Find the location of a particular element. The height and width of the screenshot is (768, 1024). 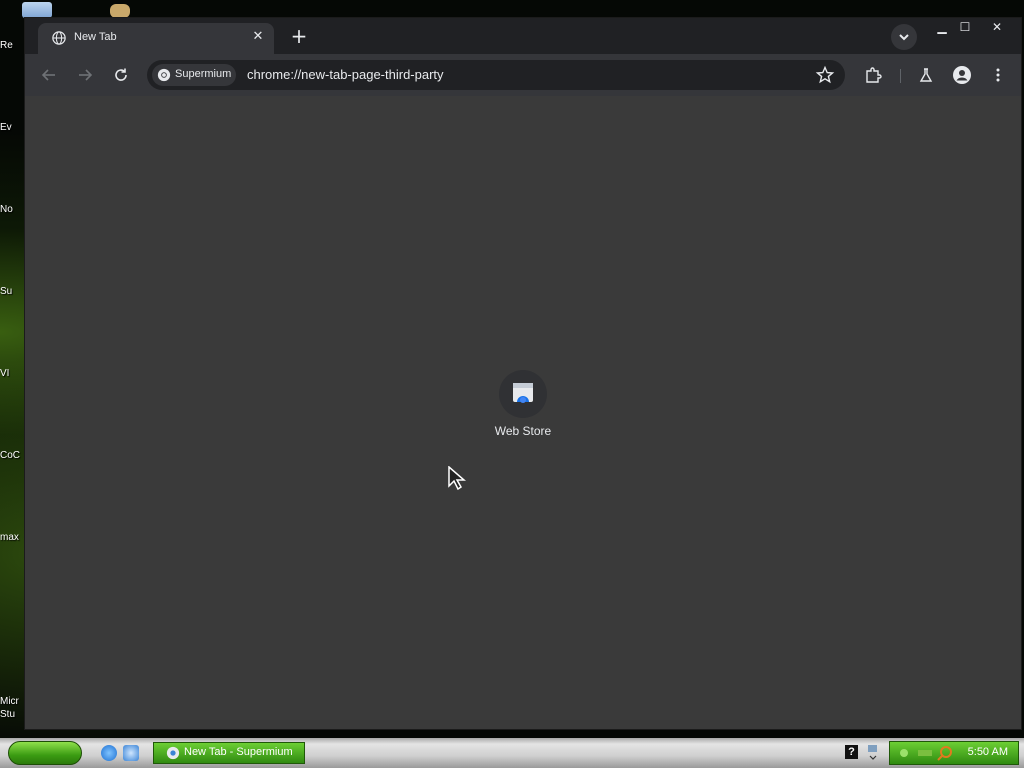

flask-icon is located at coordinates (926, 75).